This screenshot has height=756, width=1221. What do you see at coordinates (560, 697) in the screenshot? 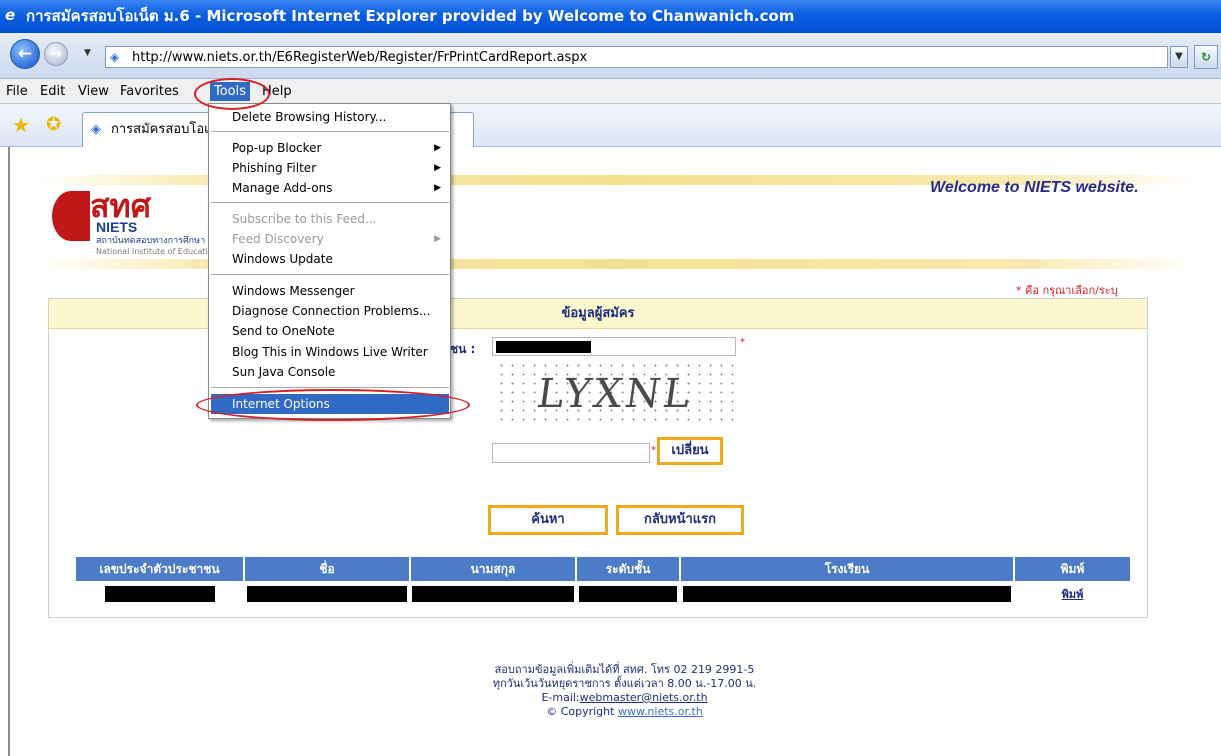
I see `footer-email-label: E-mail:` at bounding box center [560, 697].